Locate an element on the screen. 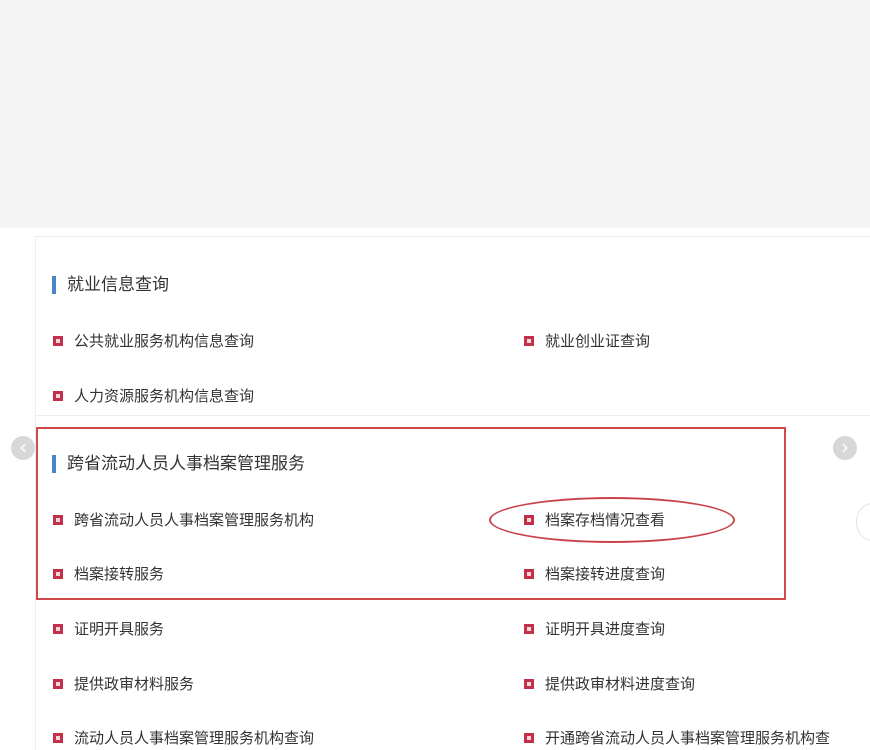 This screenshot has width=870, height=750. link-label: 提供政审材料服务 is located at coordinates (134, 684).